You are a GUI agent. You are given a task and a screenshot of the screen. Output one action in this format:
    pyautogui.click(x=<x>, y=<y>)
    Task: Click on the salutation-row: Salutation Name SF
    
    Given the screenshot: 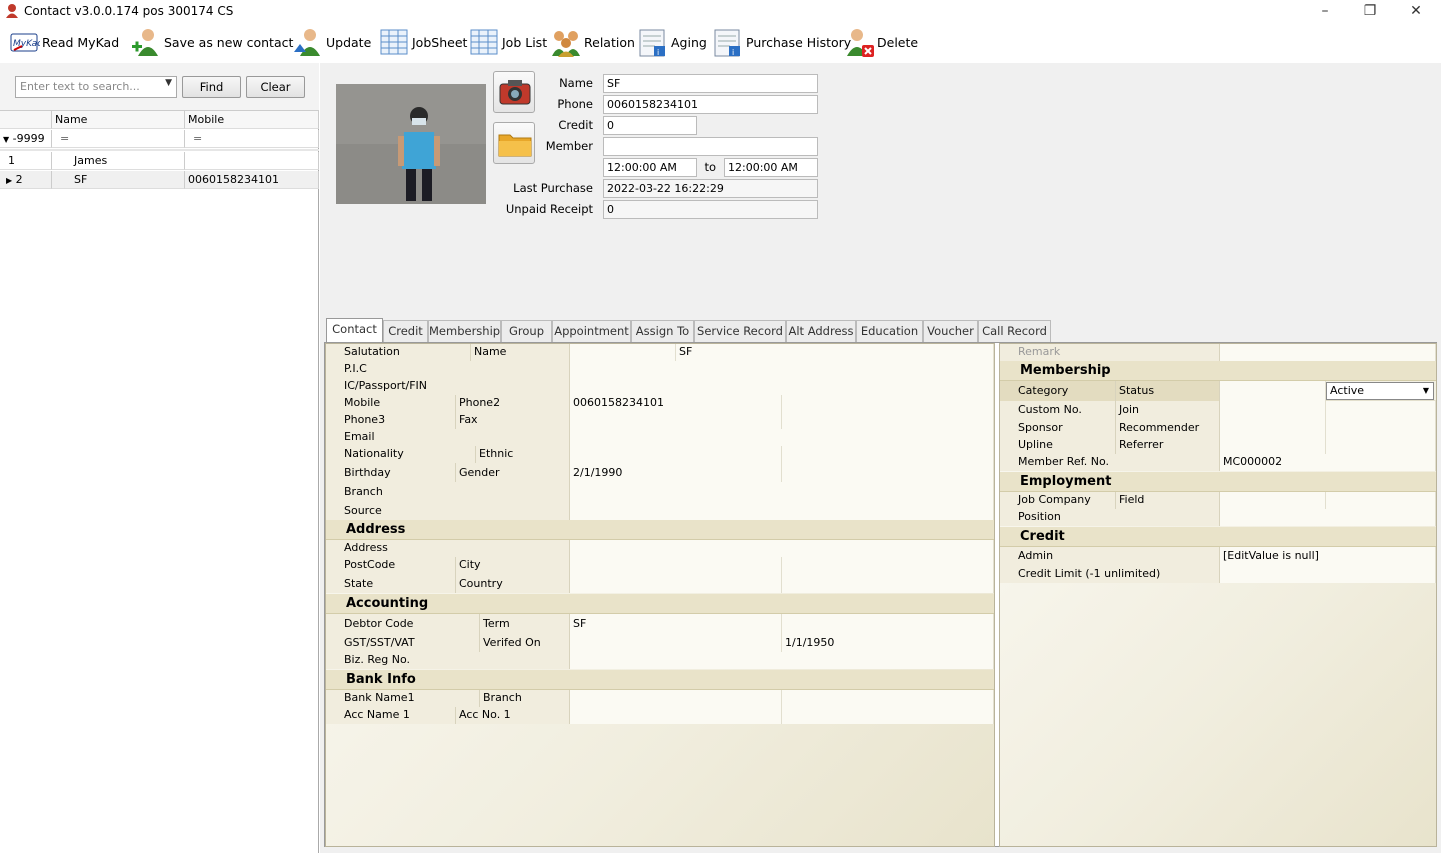 What is the action you would take?
    pyautogui.click(x=660, y=352)
    